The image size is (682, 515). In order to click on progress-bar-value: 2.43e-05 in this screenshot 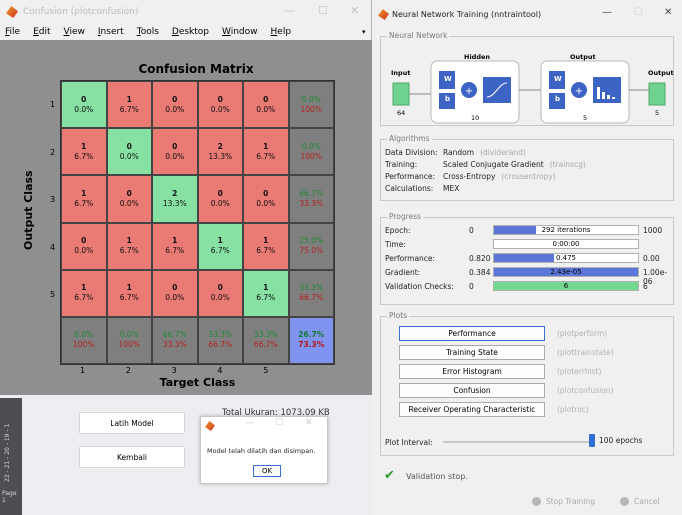, I will do `click(566, 272)`.